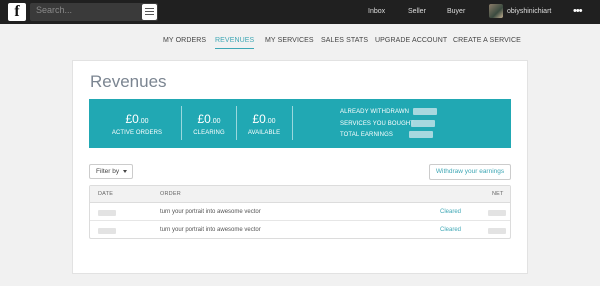 The image size is (600, 286). I want to click on tab-create-service: CREATE A SERVICE, so click(487, 43).